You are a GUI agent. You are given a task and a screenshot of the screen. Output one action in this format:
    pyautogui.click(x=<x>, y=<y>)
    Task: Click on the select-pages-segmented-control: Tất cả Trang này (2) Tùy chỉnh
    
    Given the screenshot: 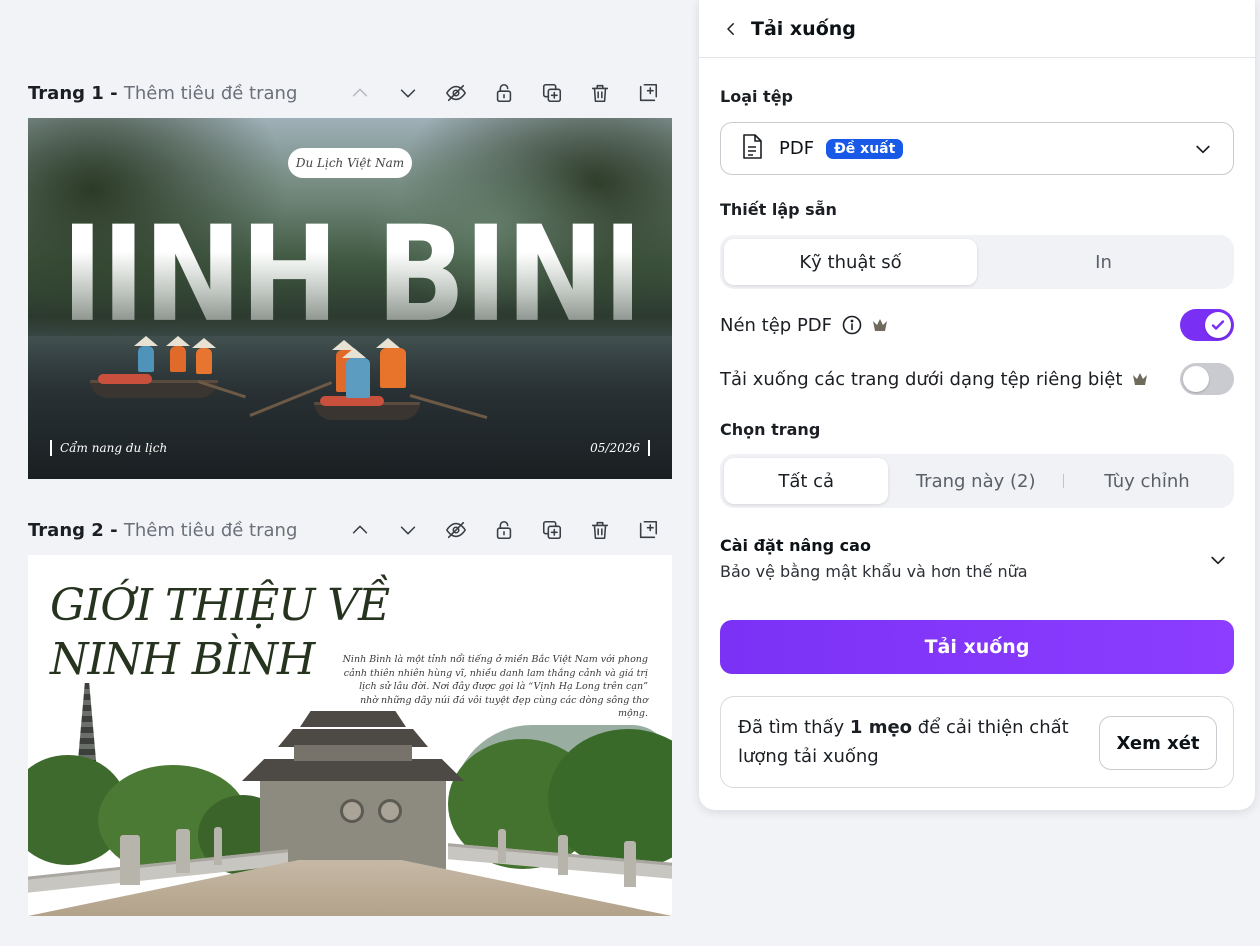 What is the action you would take?
    pyautogui.click(x=977, y=481)
    